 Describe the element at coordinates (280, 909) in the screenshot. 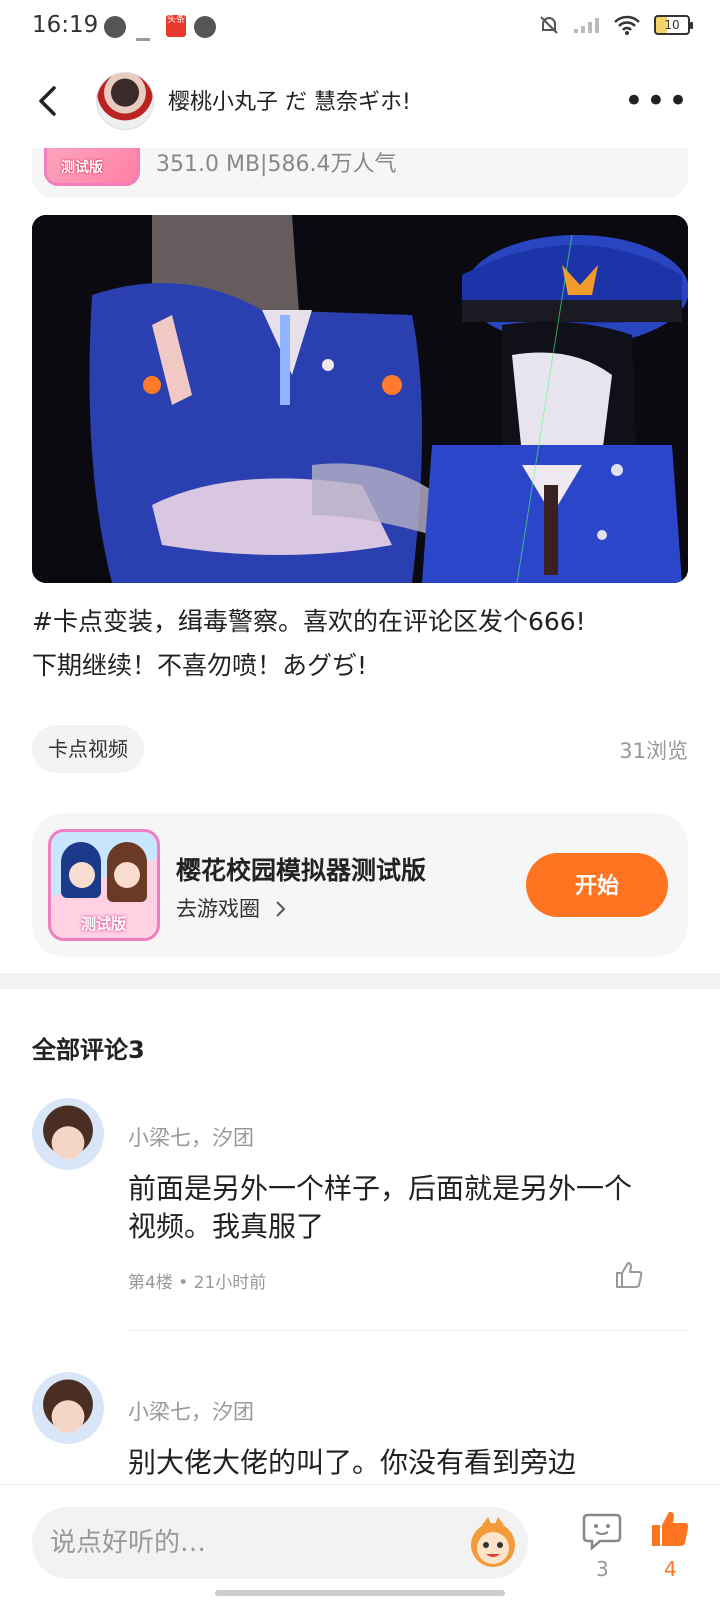

I see `chevron-right-icon` at that location.